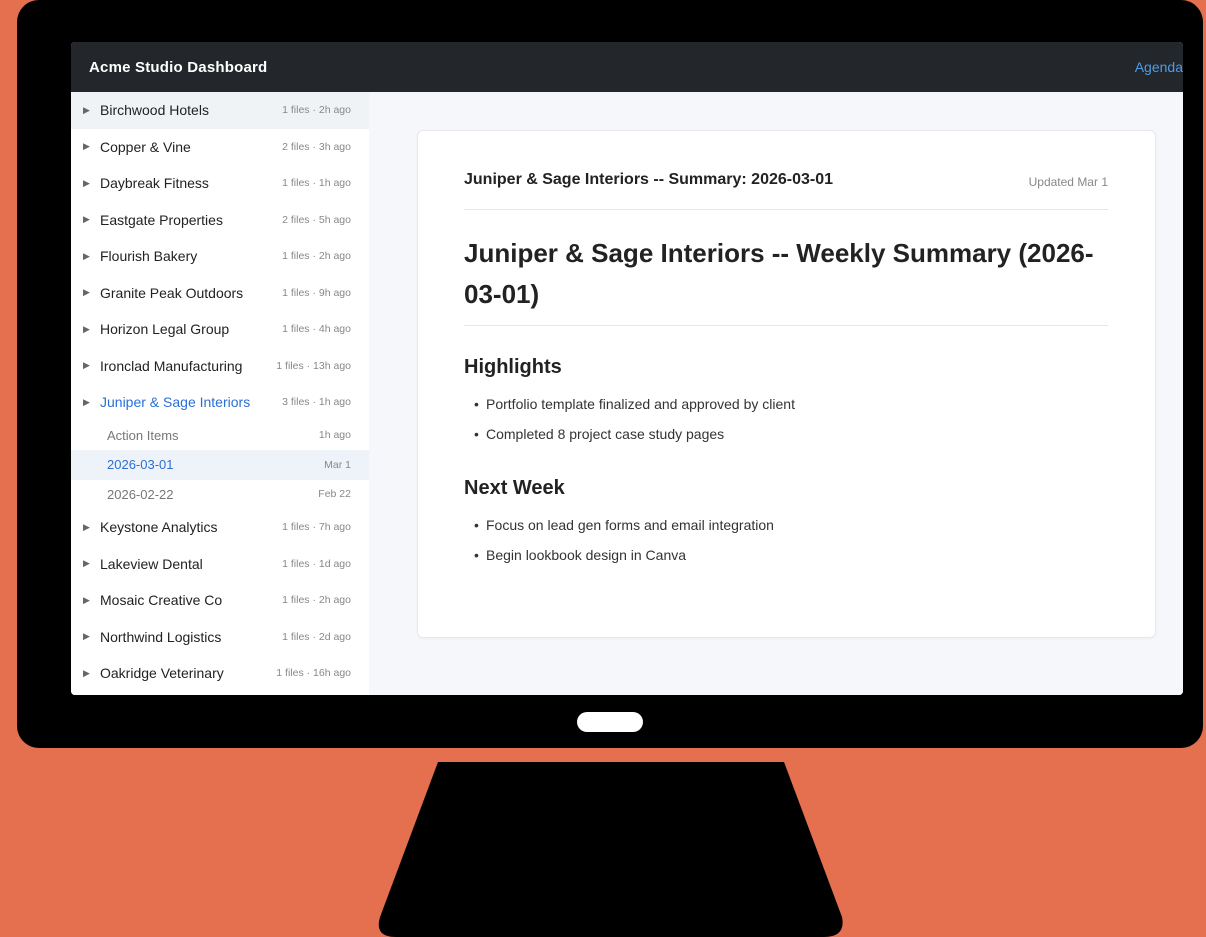 This screenshot has width=1206, height=937. What do you see at coordinates (1068, 182) in the screenshot?
I see `updated-label: Updated Mar 1` at bounding box center [1068, 182].